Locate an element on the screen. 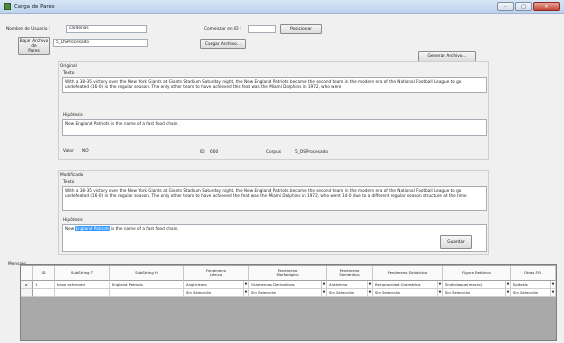 The width and height of the screenshot is (564, 343). col-header-other-rf: Otras F.R. is located at coordinates (533, 273).